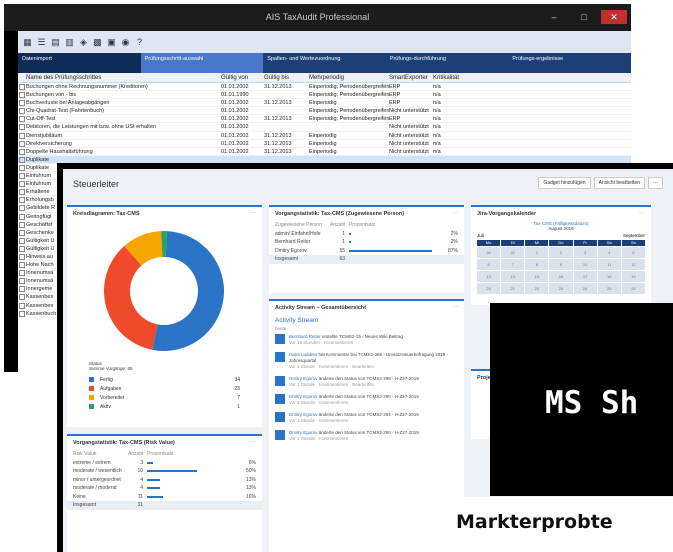 This screenshot has height=552, width=673. I want to click on table-row: moderate / wesentlich 10 50%, so click(164, 471).